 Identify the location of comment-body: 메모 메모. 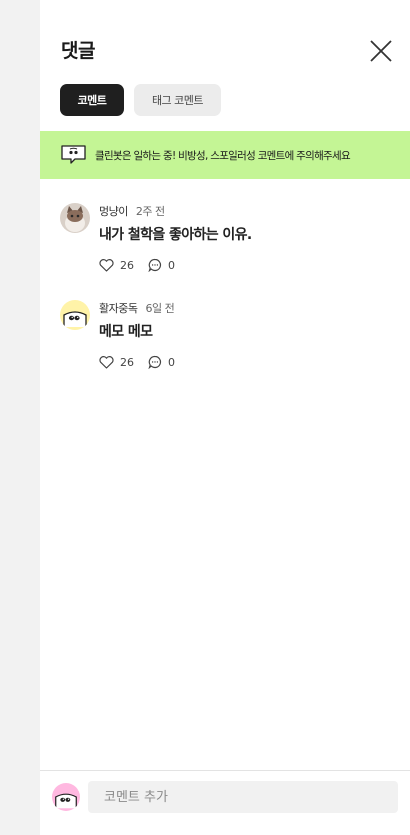
(126, 332).